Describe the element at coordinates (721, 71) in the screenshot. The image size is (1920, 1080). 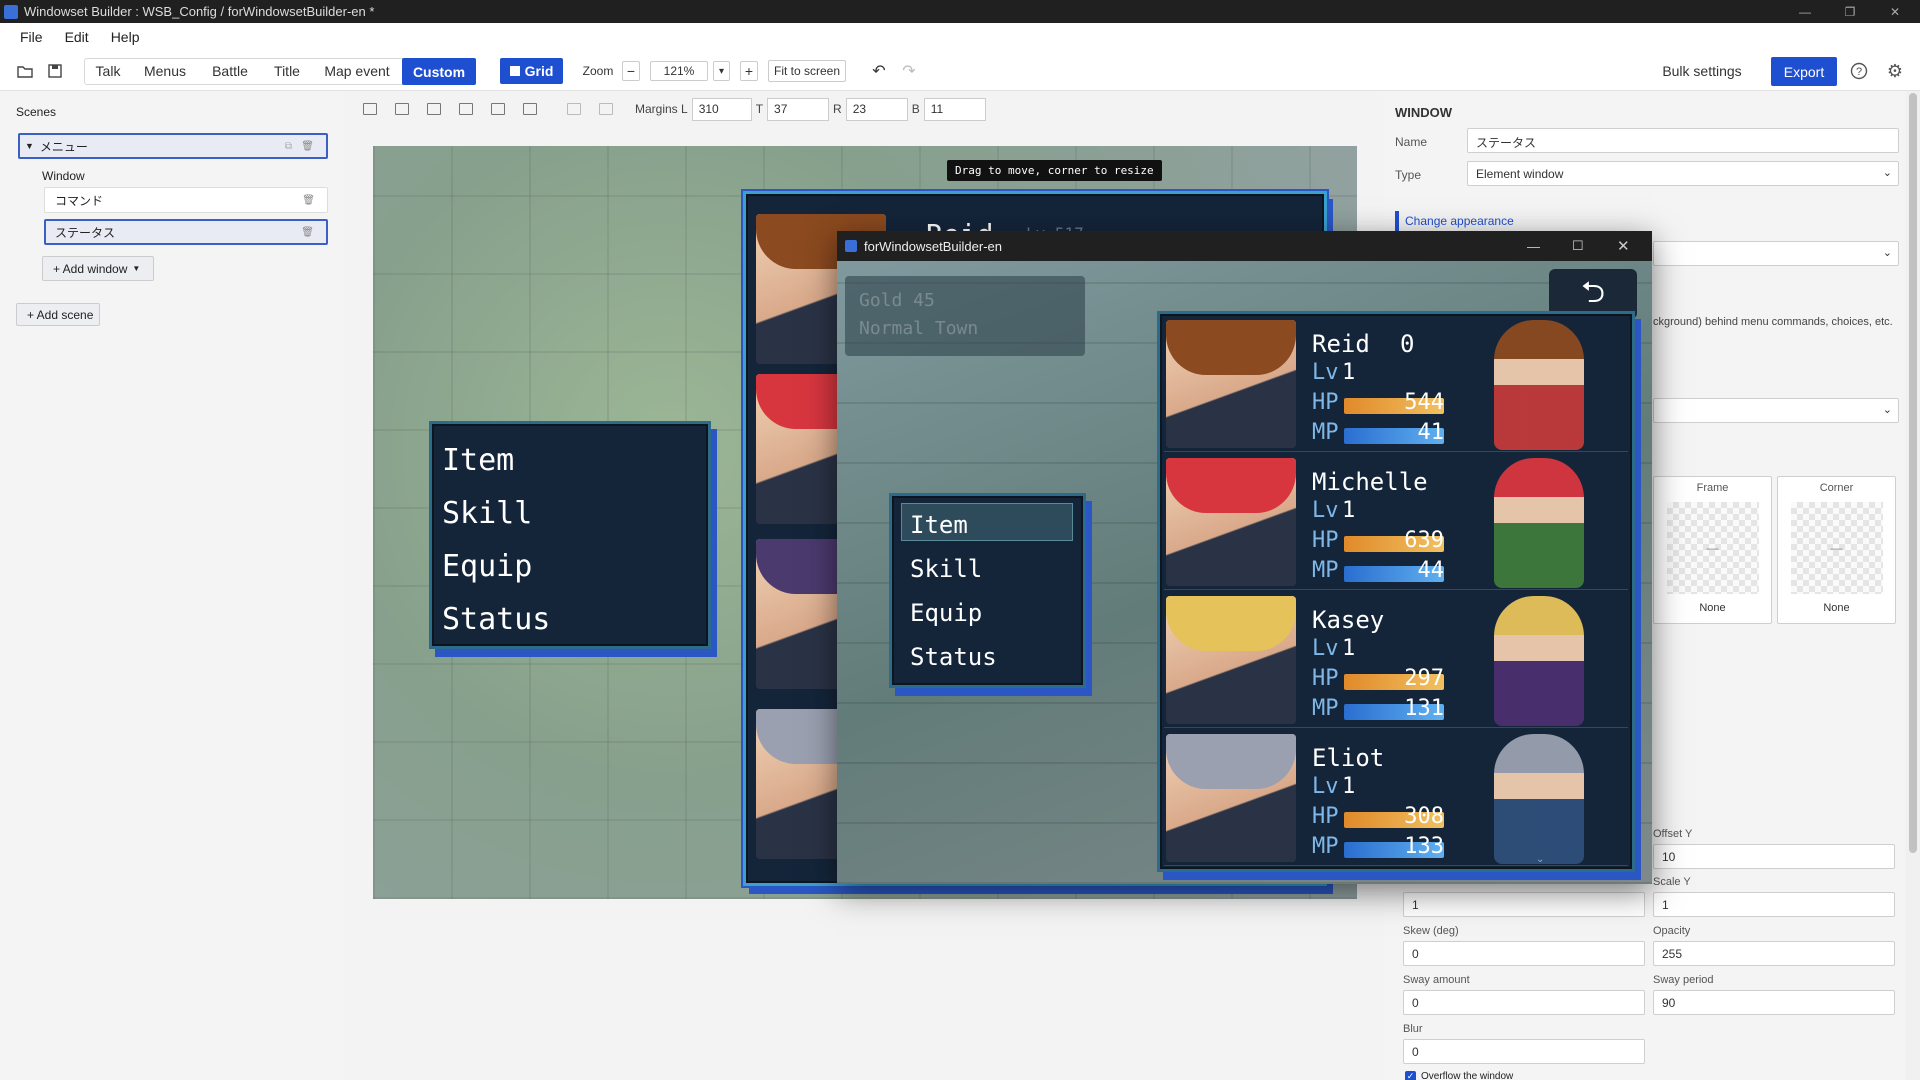
I see `zoom-dropdown-icon: ▾` at that location.